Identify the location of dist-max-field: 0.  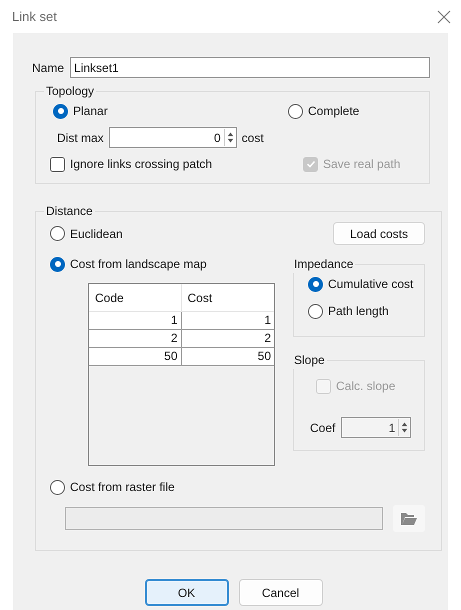
(172, 137).